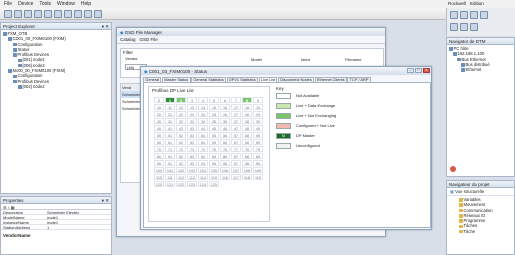 Image resolution: width=515 pixels, height=255 pixels. I want to click on tree-node: Tâche, so click(480, 231).